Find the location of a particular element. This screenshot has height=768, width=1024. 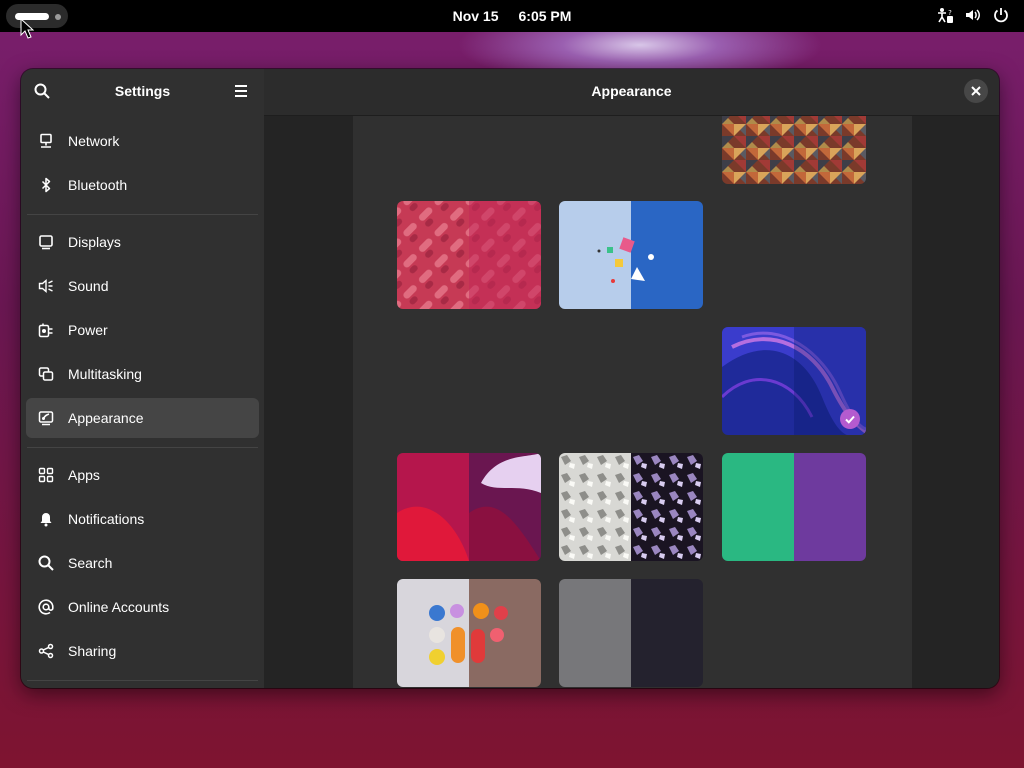

sidebar-item-notifications: Notifications is located at coordinates (142, 519).